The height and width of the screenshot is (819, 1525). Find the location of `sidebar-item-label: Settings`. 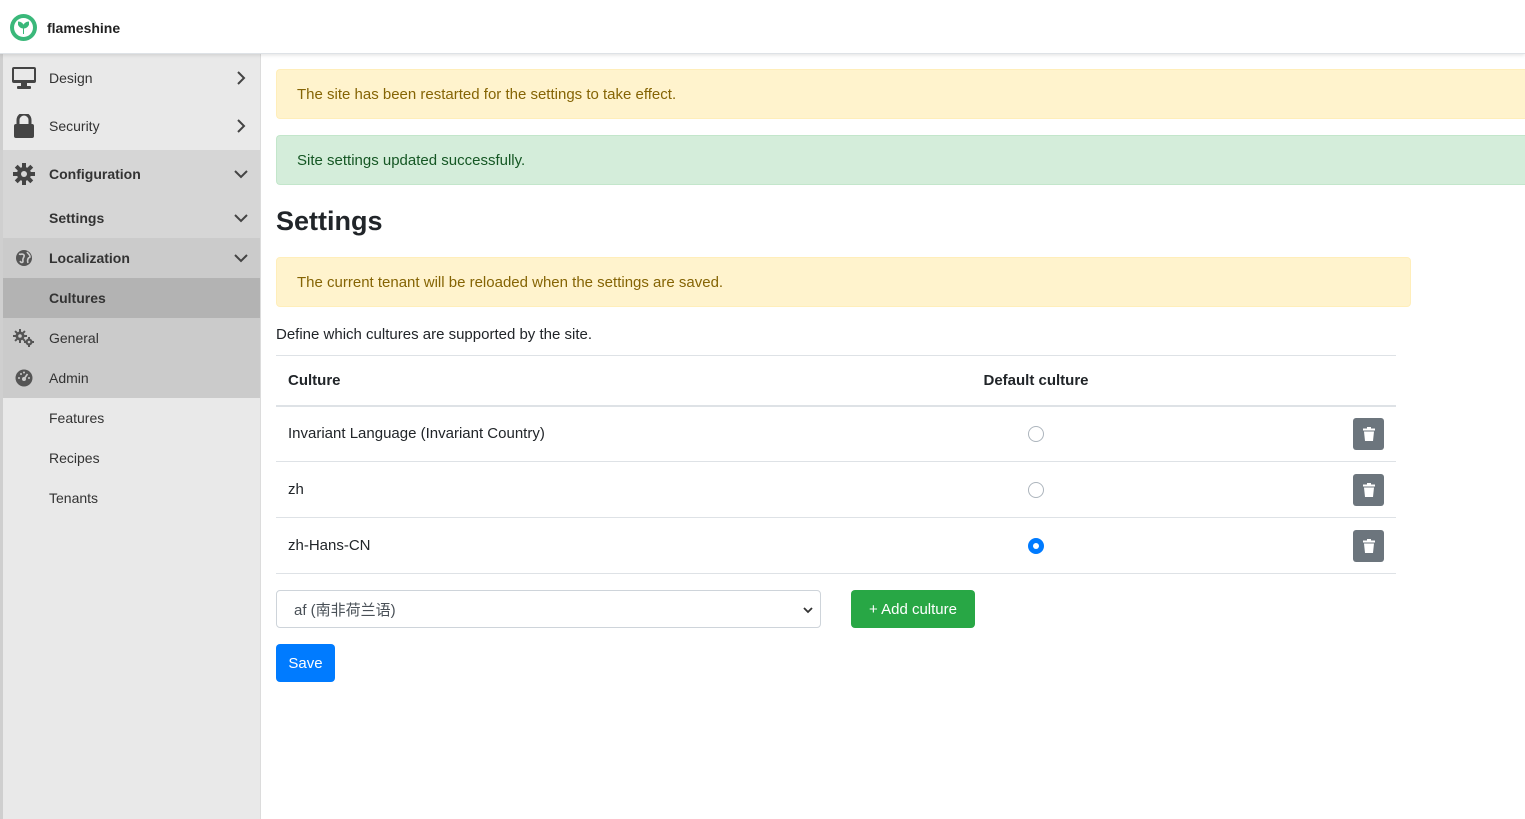

sidebar-item-label: Settings is located at coordinates (77, 218).